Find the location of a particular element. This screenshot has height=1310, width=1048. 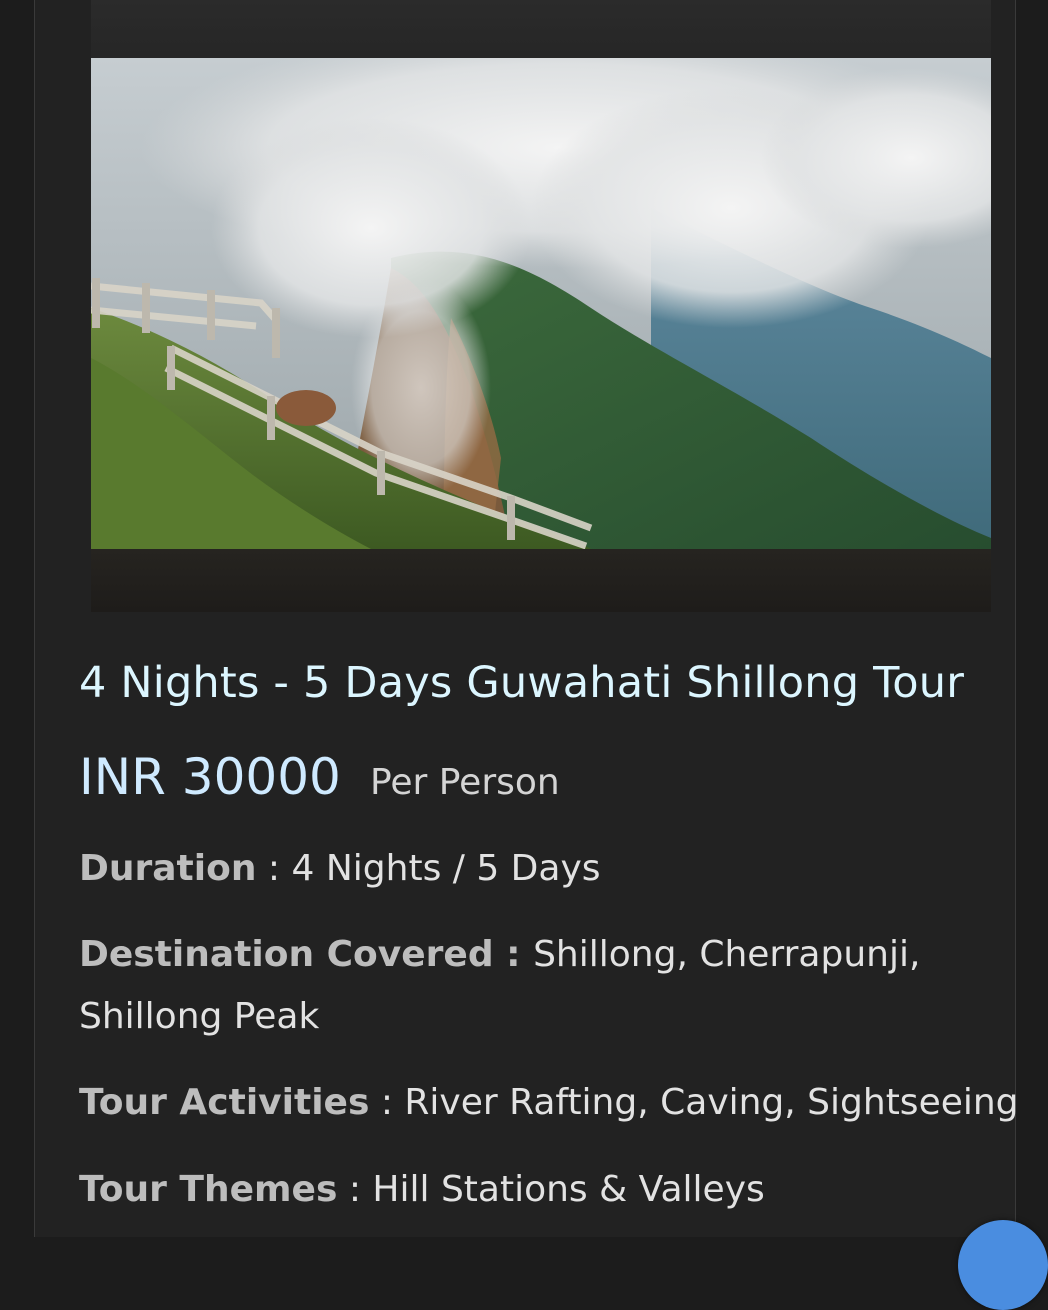

price-row: INR 30000 Per Person is located at coordinates (319, 777).